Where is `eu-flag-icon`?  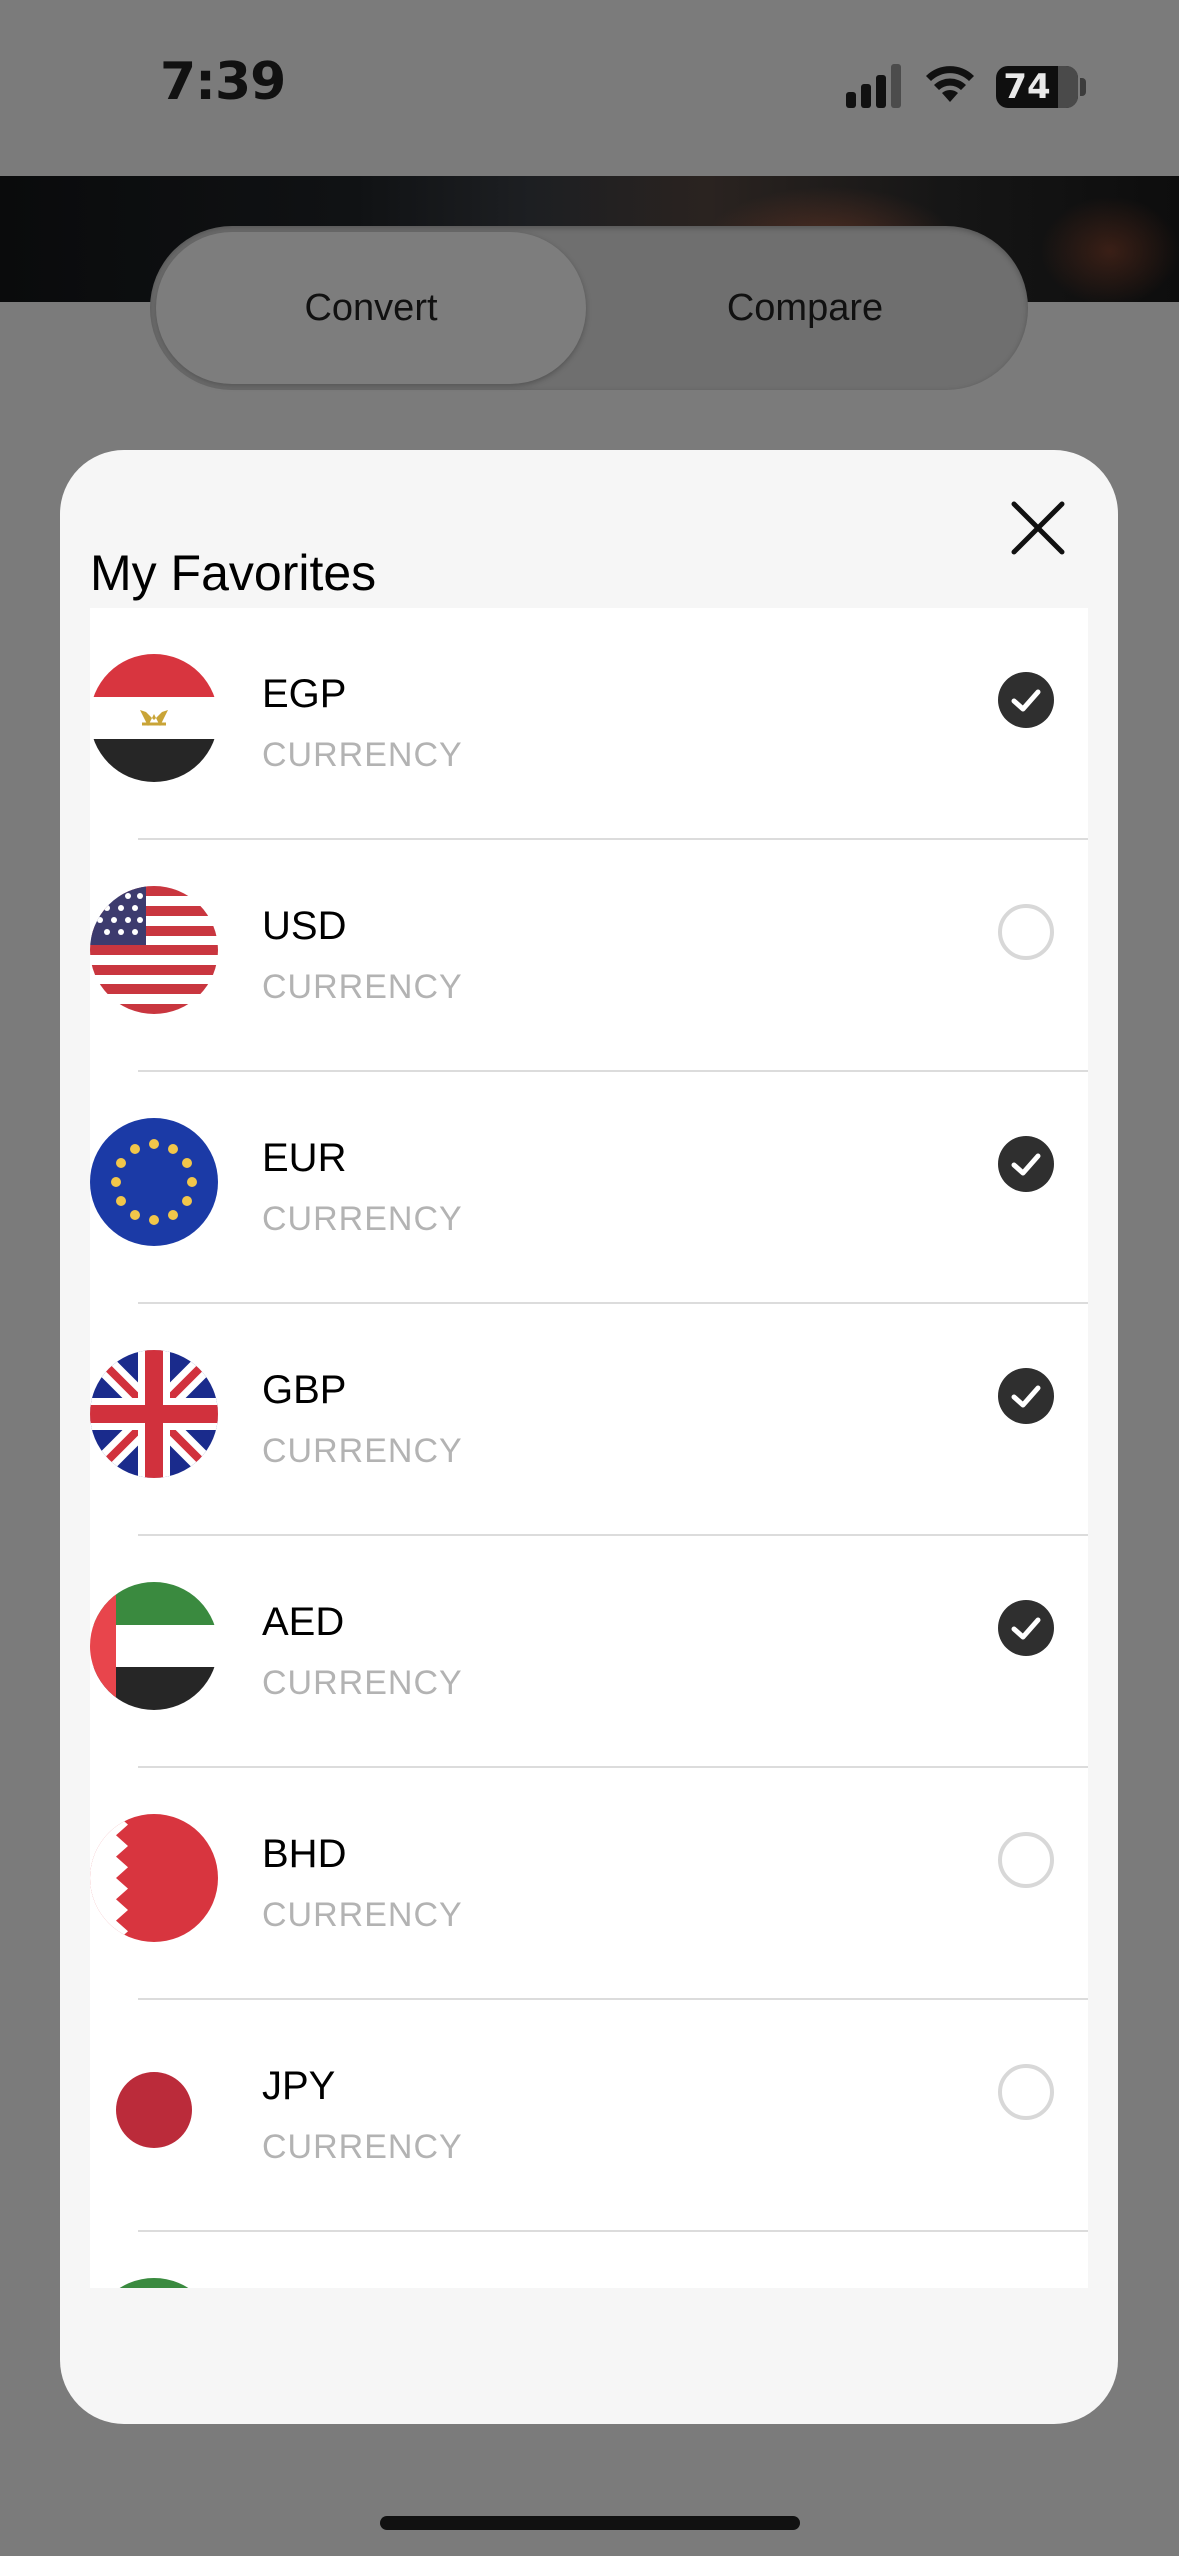
eu-flag-icon is located at coordinates (154, 1182).